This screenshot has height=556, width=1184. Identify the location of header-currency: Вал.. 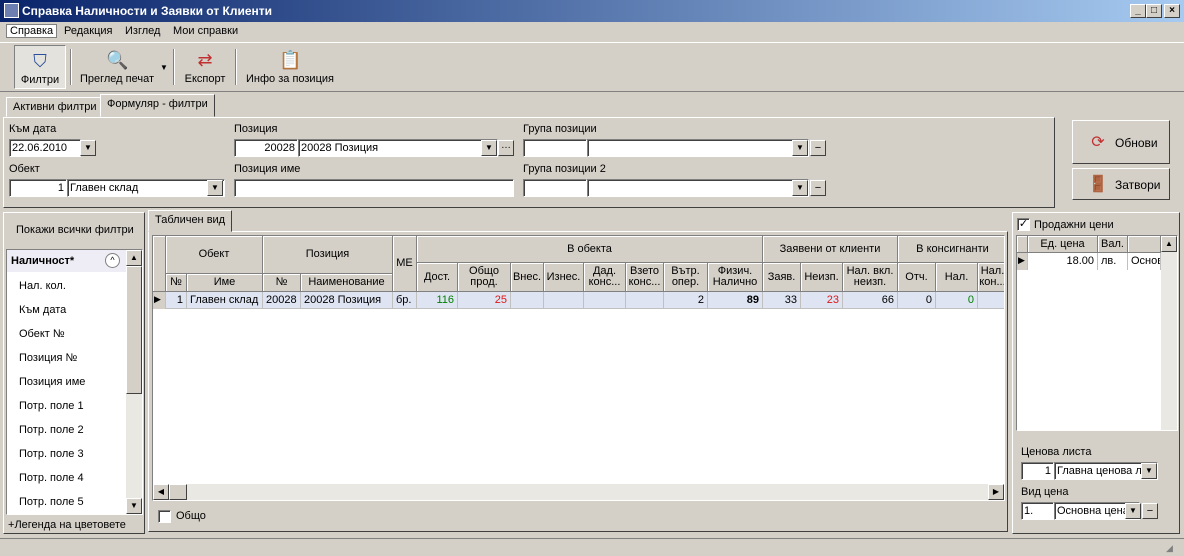
(1113, 244).